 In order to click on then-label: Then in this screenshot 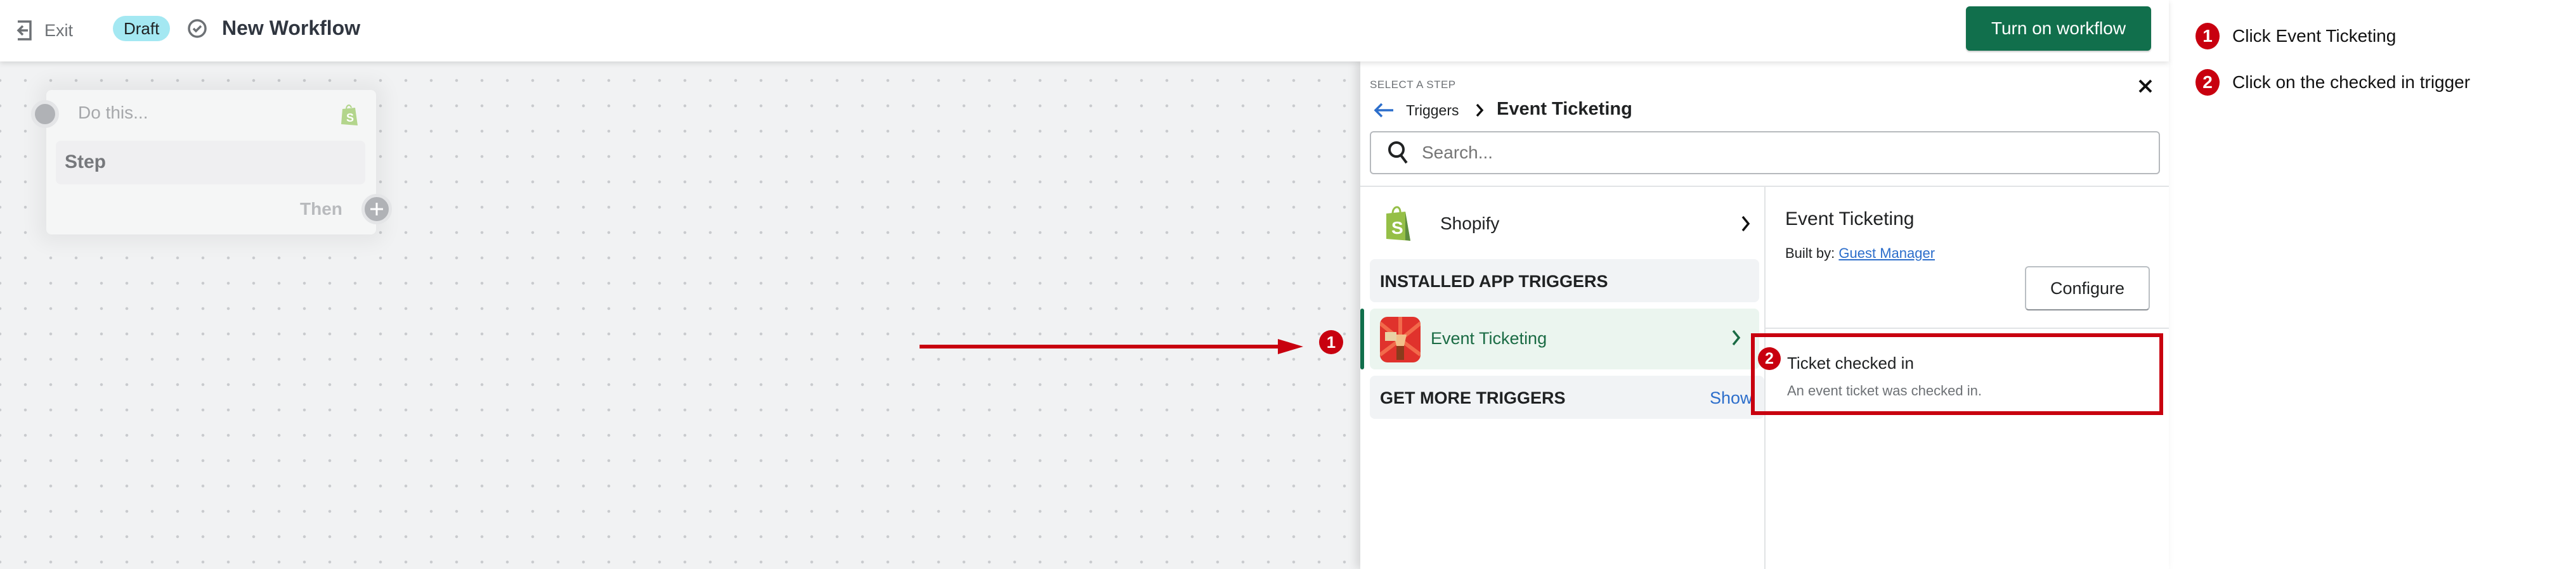, I will do `click(321, 209)`.